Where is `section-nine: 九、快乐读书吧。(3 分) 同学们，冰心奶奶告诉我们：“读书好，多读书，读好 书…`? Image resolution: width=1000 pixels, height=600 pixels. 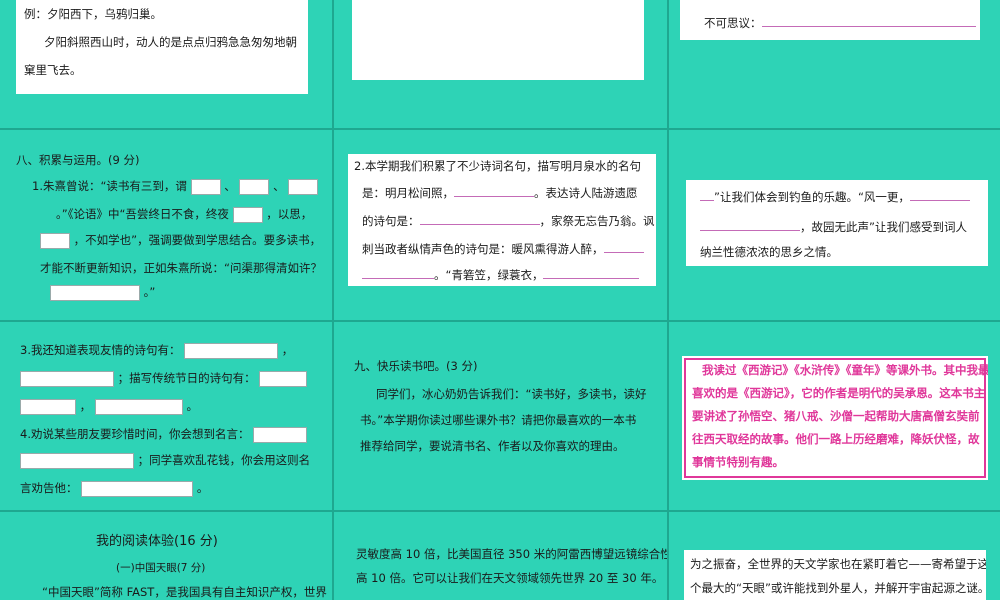
section-nine: 九、快乐读书吧。(3 分) 同学们，冰心奶奶告诉我们：“读书好，多读书，读好 书… is located at coordinates (500, 416).